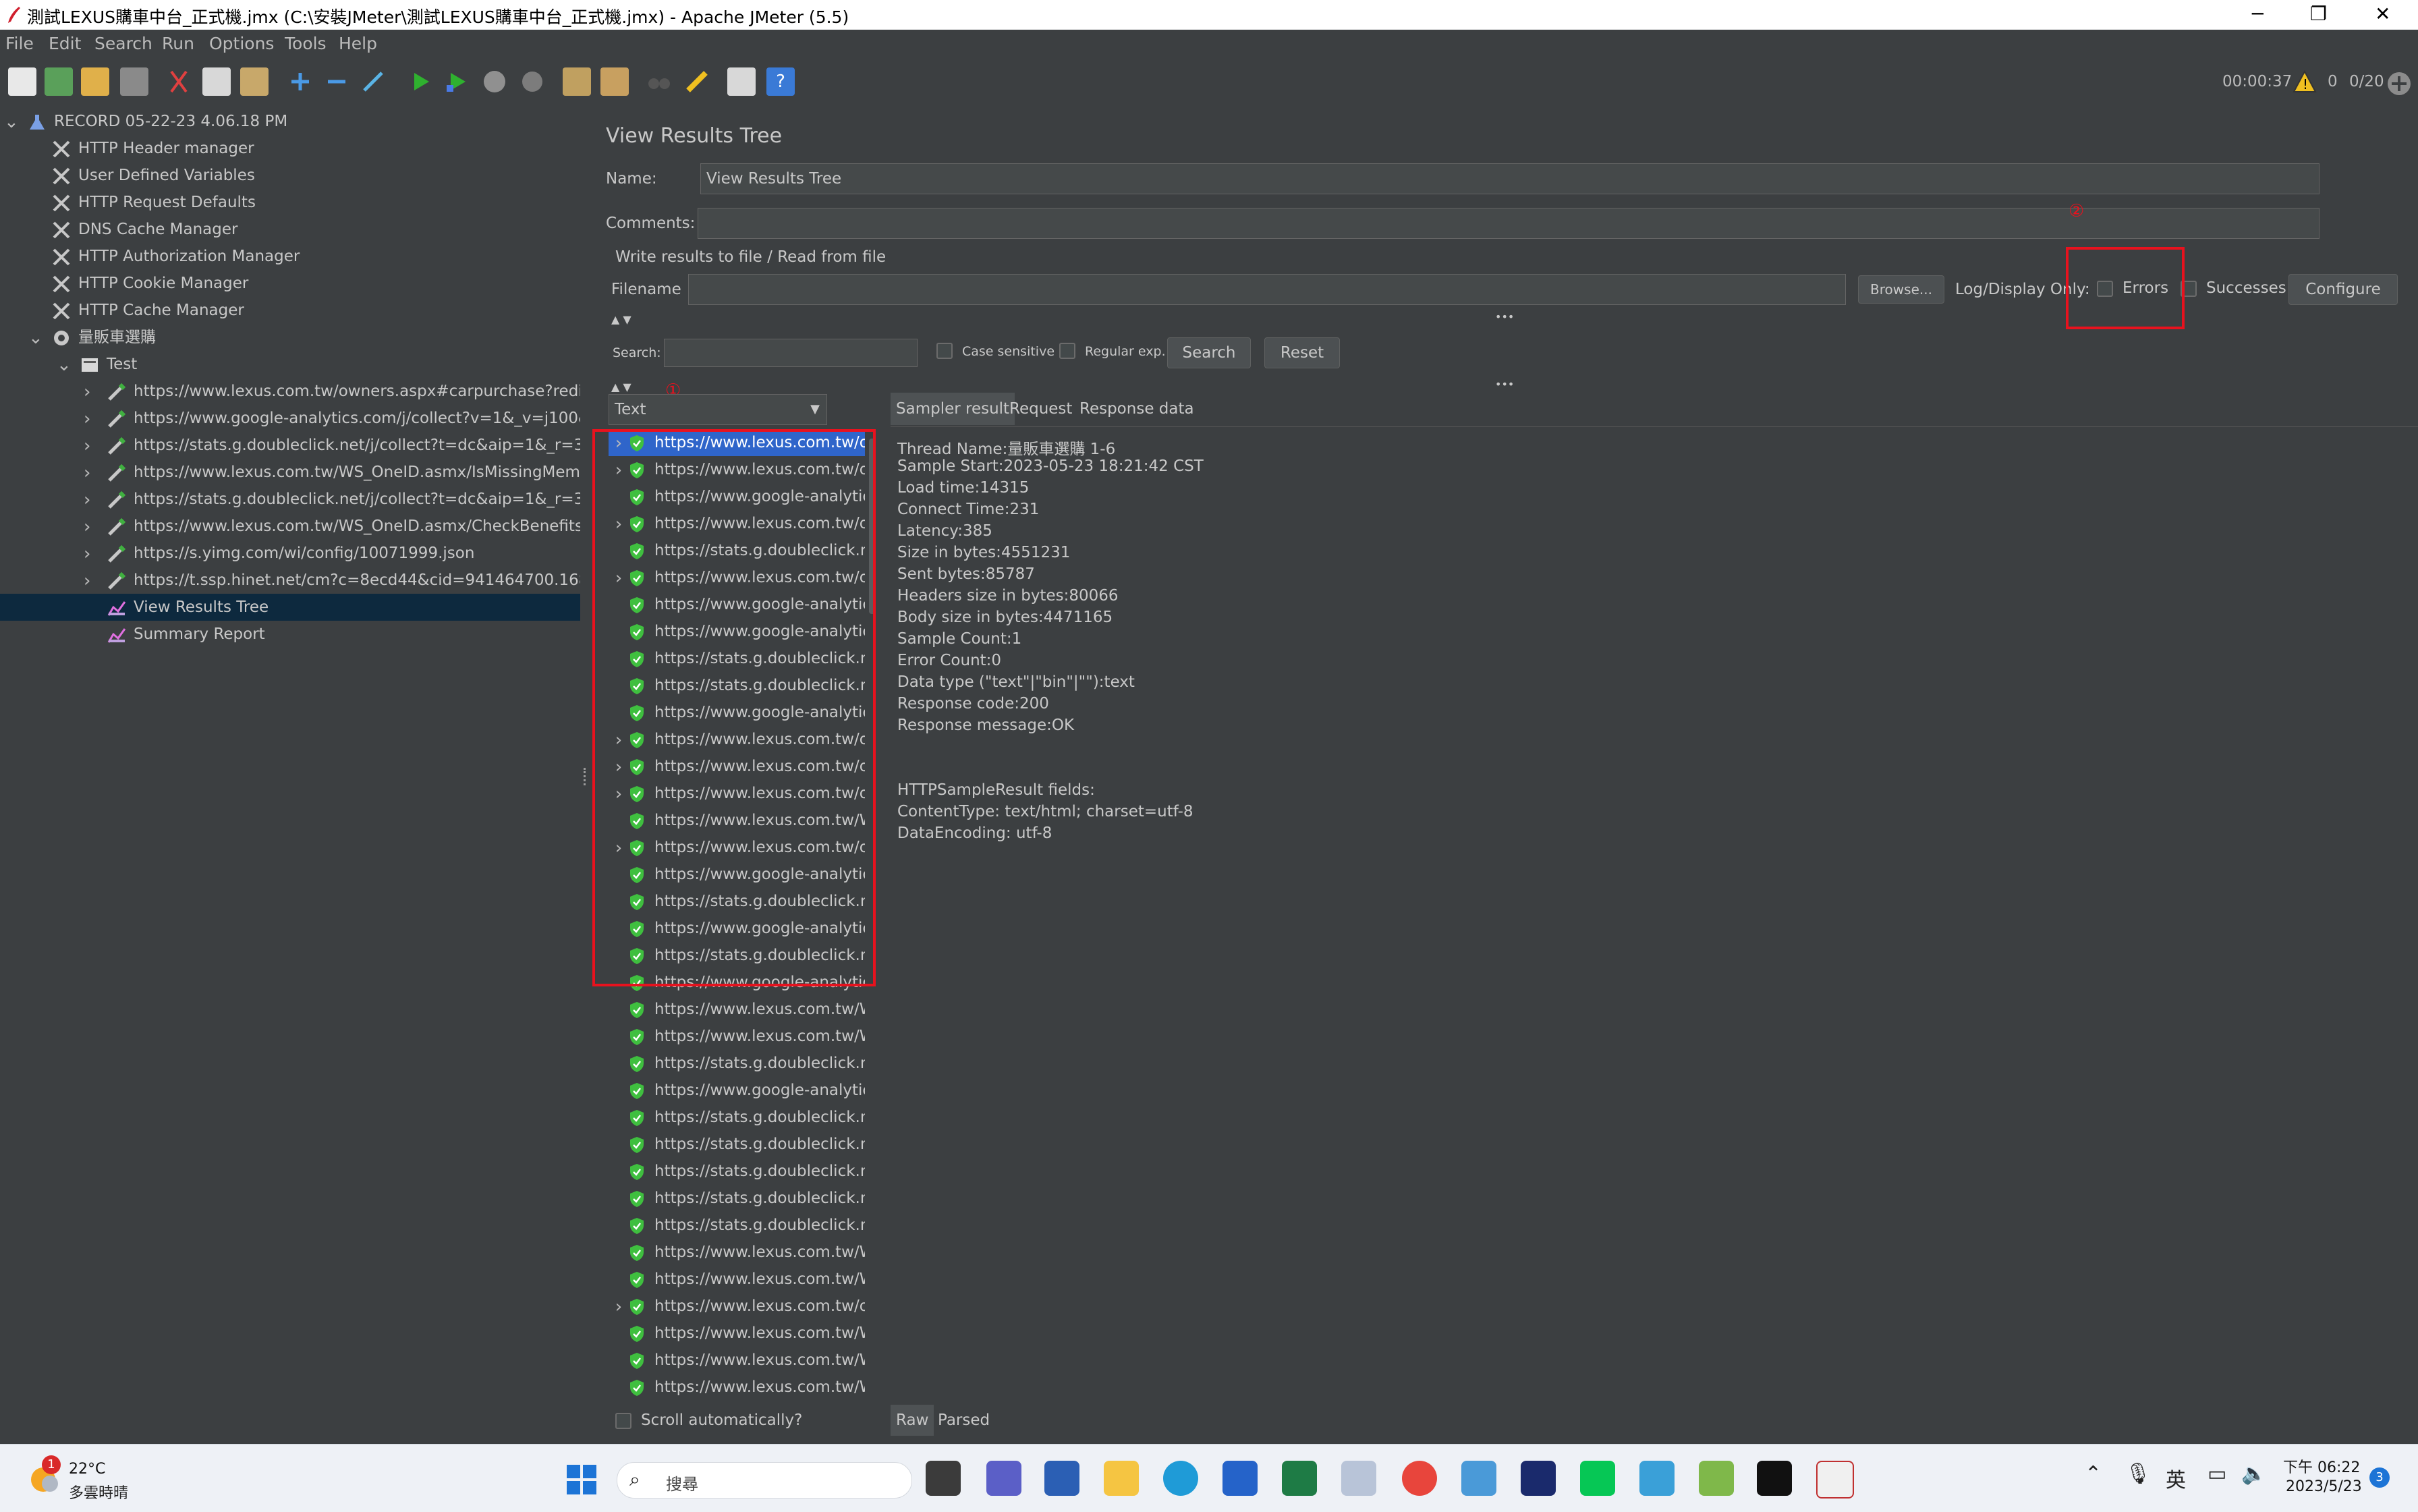 The image size is (2418, 1512). What do you see at coordinates (178, 43) in the screenshot?
I see `menu-run: Run` at bounding box center [178, 43].